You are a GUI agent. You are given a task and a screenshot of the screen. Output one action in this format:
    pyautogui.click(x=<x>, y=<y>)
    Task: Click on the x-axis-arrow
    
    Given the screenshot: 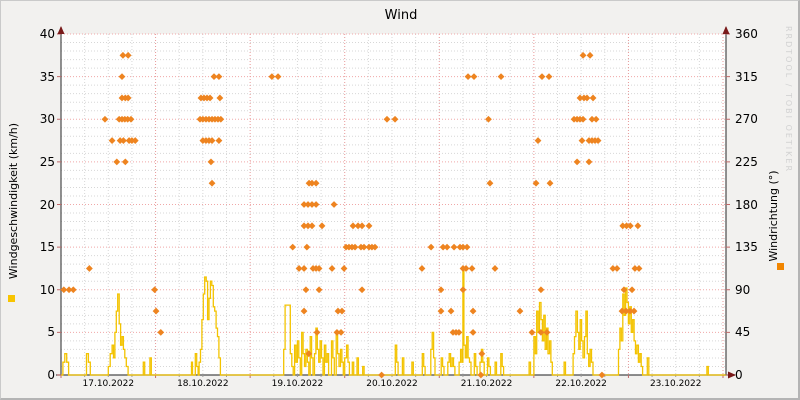 What is the action you would take?
    pyautogui.click(x=732, y=375)
    